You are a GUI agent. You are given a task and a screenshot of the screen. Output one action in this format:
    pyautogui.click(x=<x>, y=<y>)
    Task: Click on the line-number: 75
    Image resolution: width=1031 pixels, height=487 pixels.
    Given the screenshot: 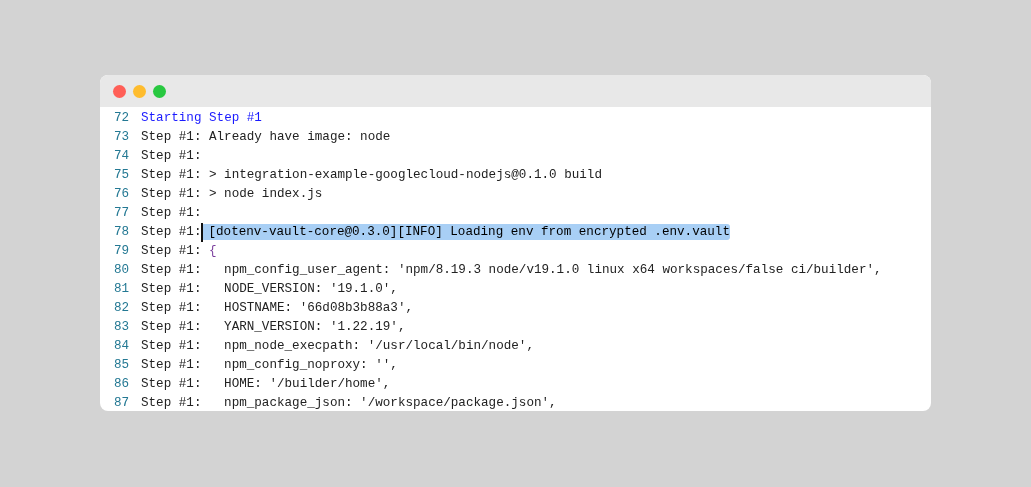 What is the action you would take?
    pyautogui.click(x=120, y=174)
    